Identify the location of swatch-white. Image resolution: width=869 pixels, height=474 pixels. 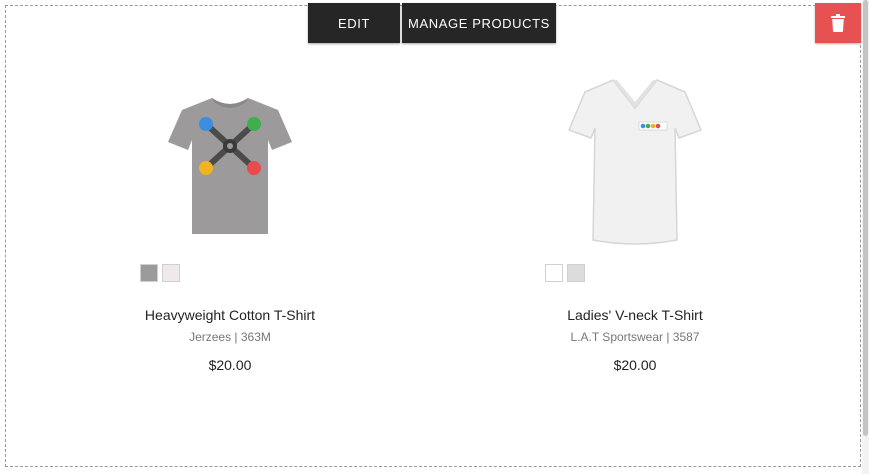
(554, 273).